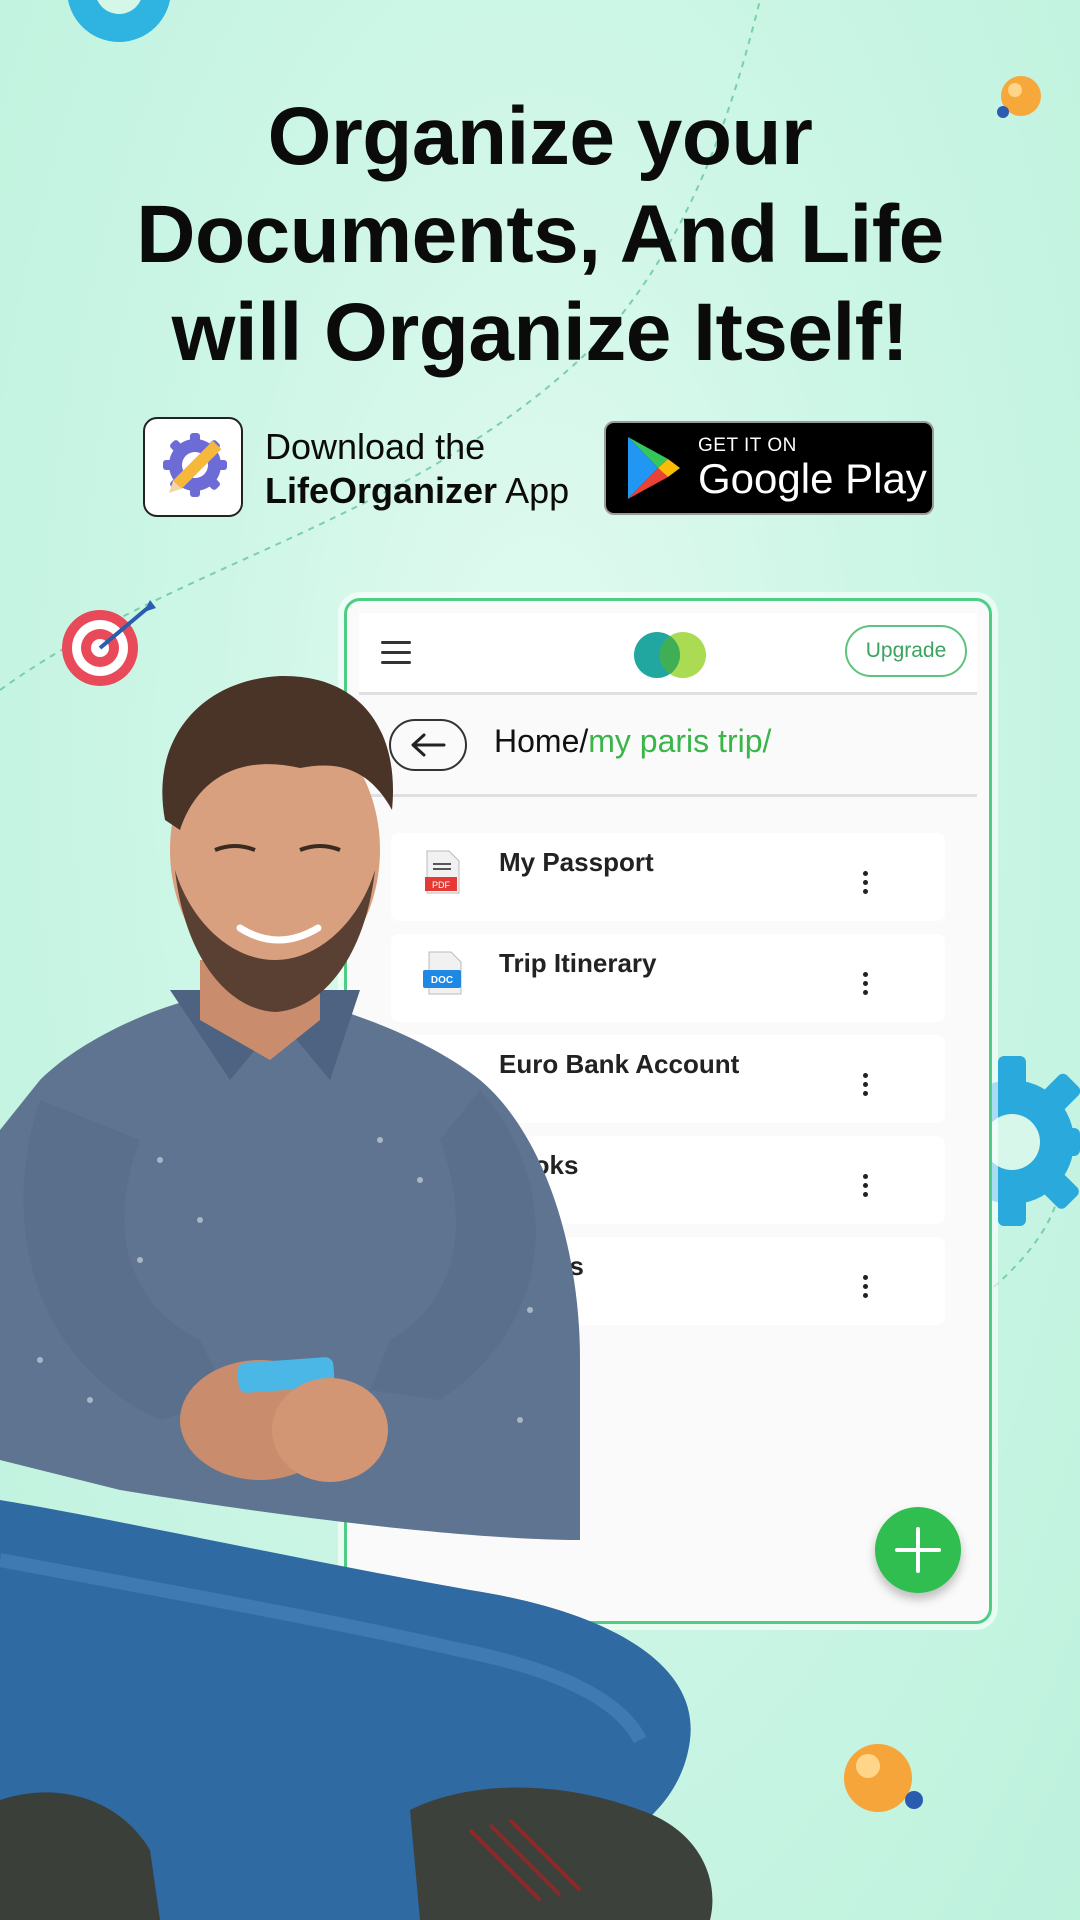  I want to click on headline-line-2: Documents, And Life, so click(540, 234).